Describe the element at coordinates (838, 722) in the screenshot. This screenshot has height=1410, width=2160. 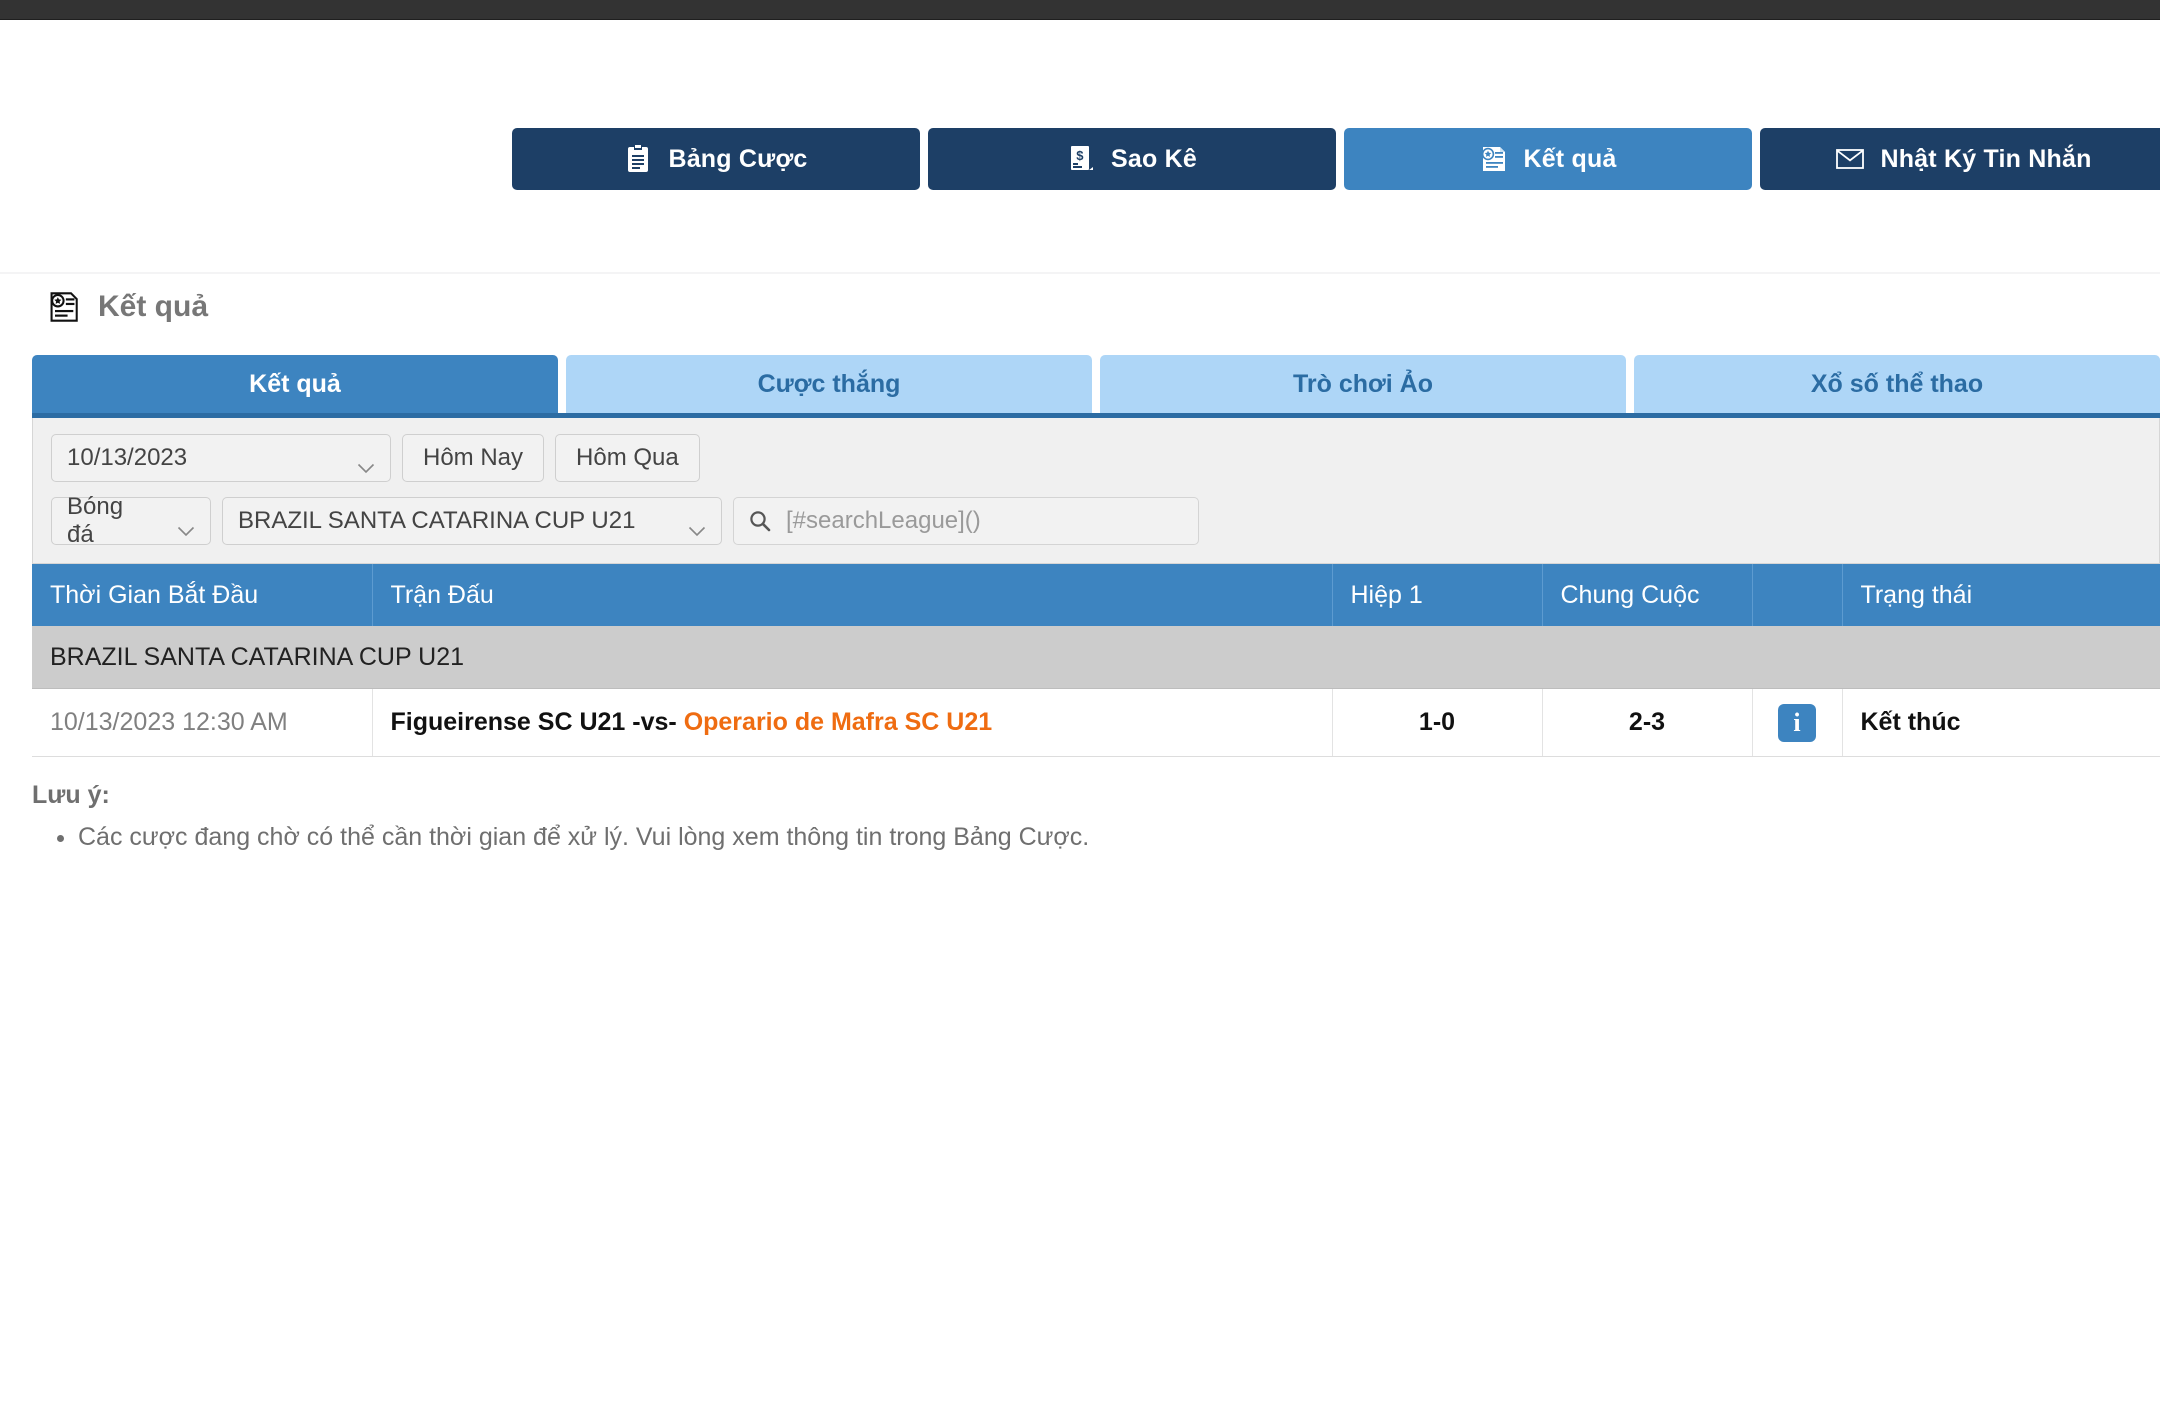
I see `away-team-label: Operario de Mafra SC U21` at that location.